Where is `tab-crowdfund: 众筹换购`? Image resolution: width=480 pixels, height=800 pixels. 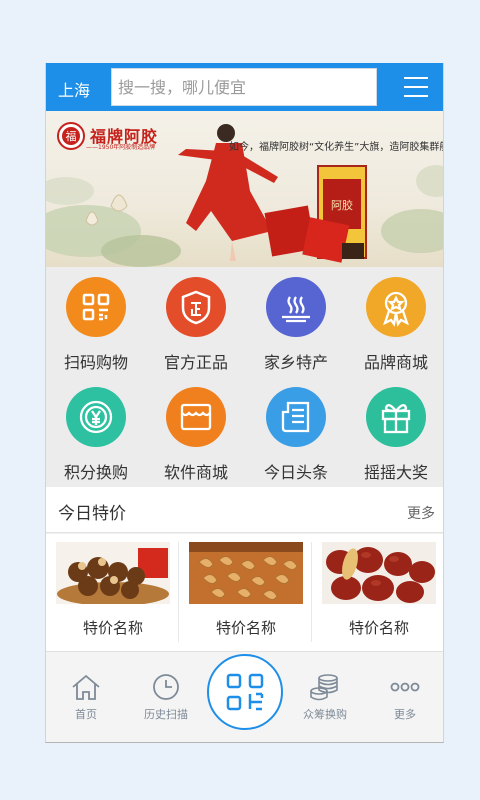 tab-crowdfund: 众筹换购 is located at coordinates (325, 697).